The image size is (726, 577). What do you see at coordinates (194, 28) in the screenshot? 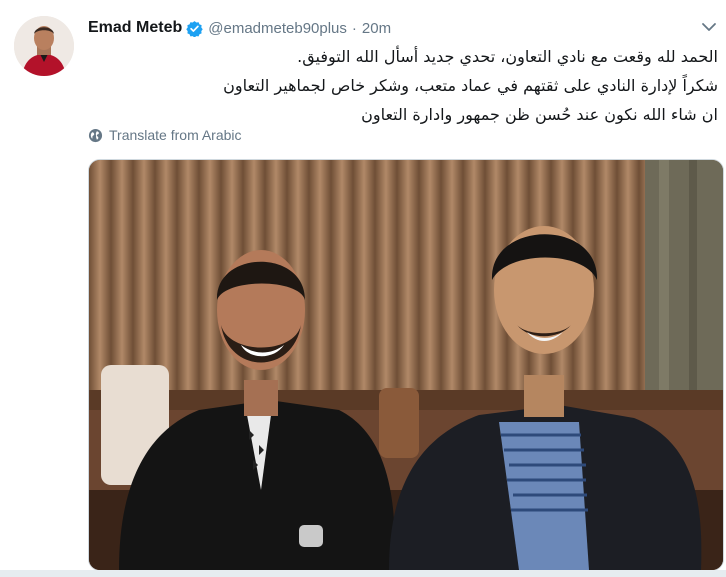
I see `verified-badge-icon` at bounding box center [194, 28].